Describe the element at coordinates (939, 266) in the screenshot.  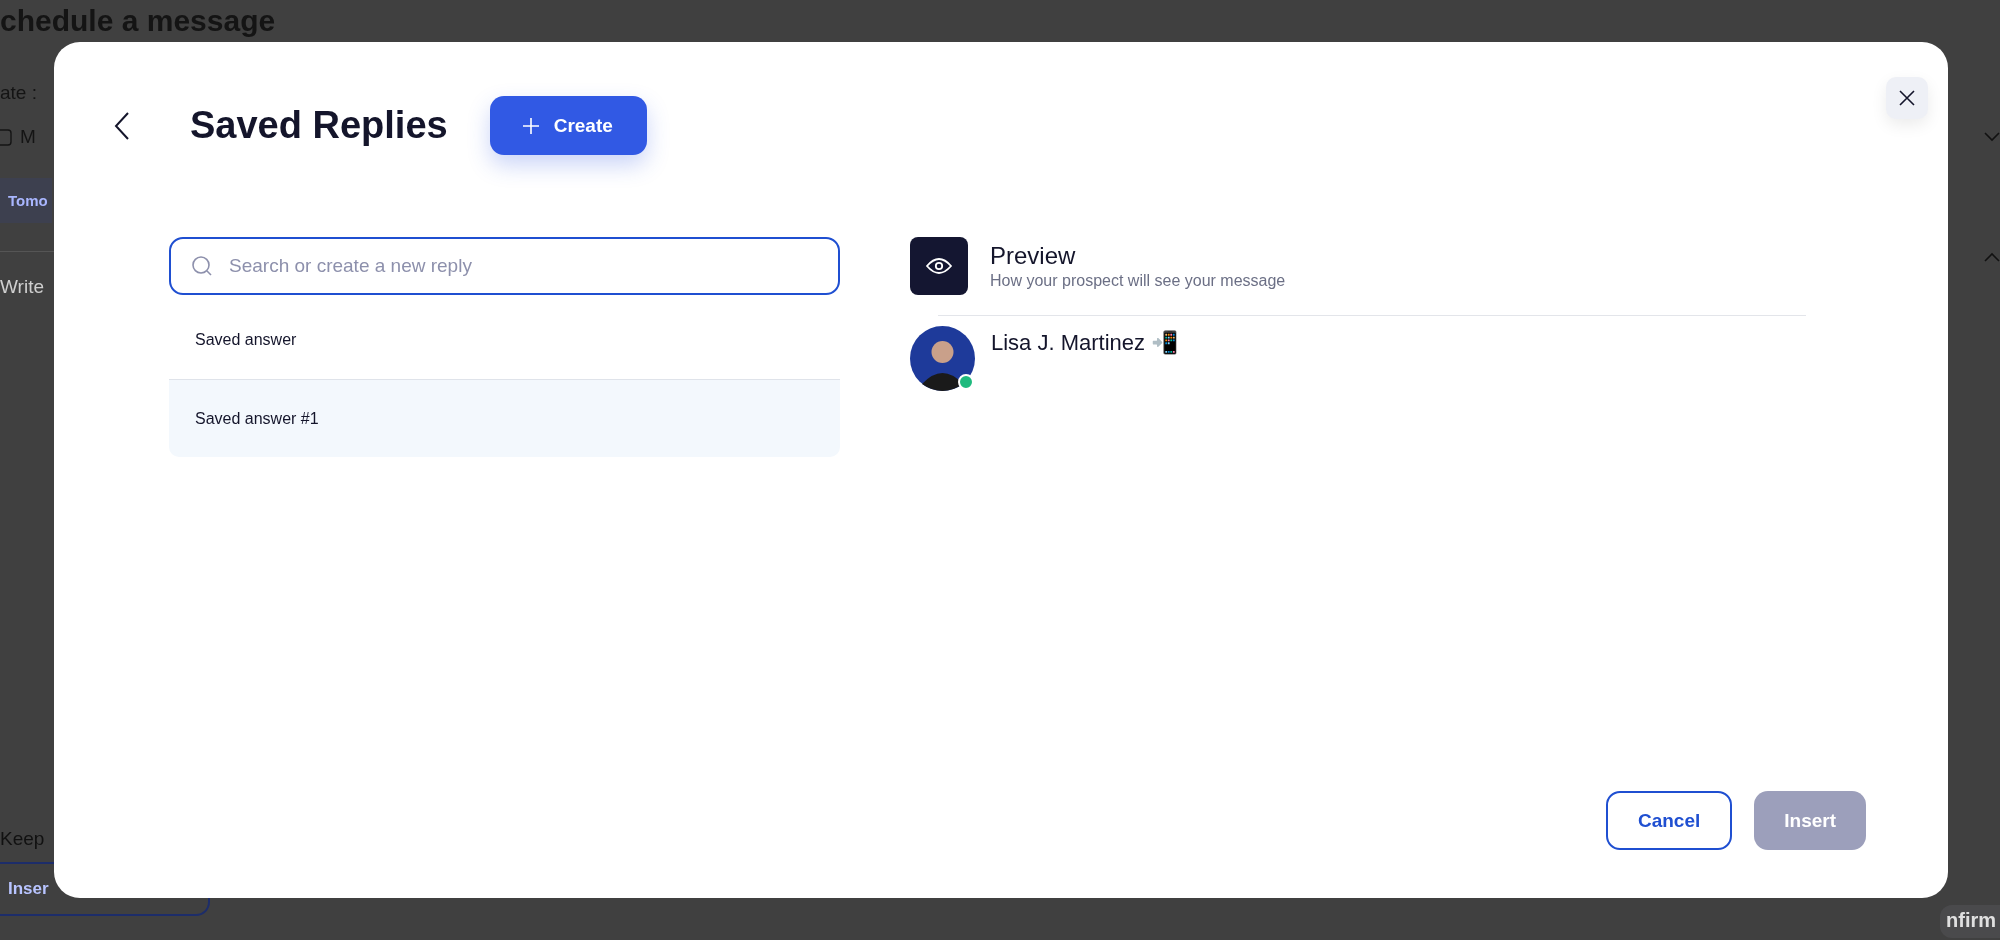
I see `eye-icon` at that location.